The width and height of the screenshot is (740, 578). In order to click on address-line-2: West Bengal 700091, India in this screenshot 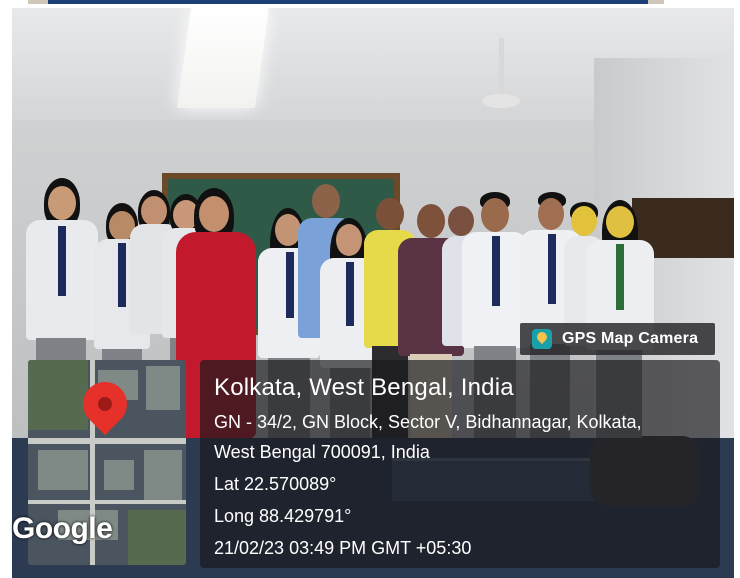, I will do `click(322, 452)`.